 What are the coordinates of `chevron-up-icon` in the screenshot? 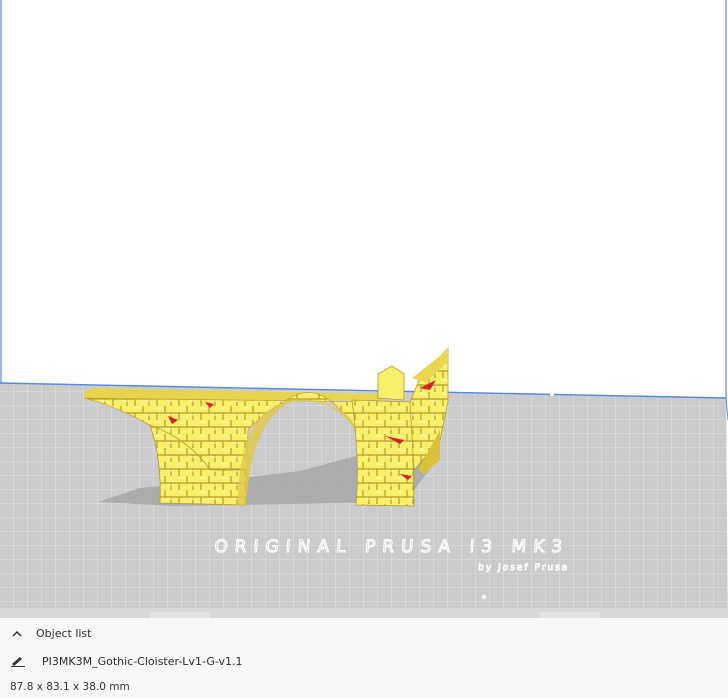 It's located at (17, 633).